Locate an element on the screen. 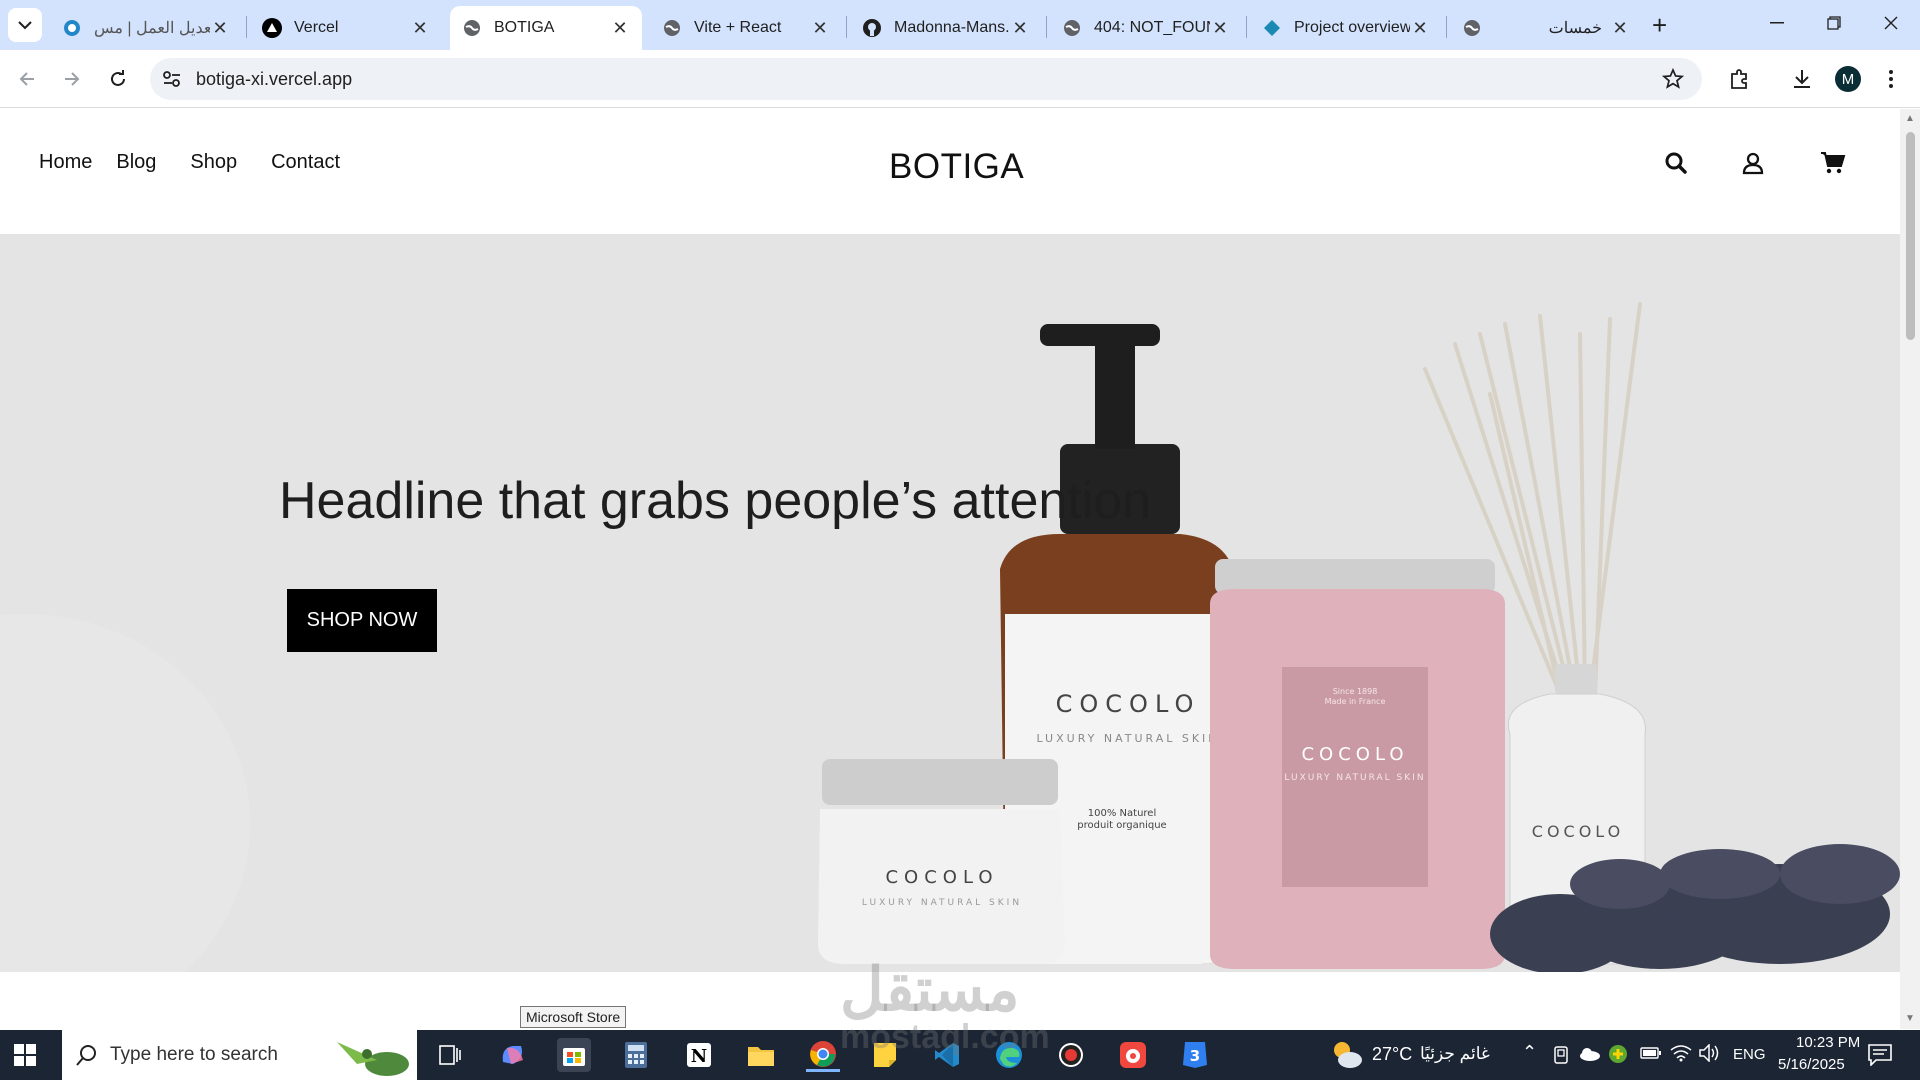 This screenshot has width=1920, height=1083. copilot-icon is located at coordinates (512, 1055).